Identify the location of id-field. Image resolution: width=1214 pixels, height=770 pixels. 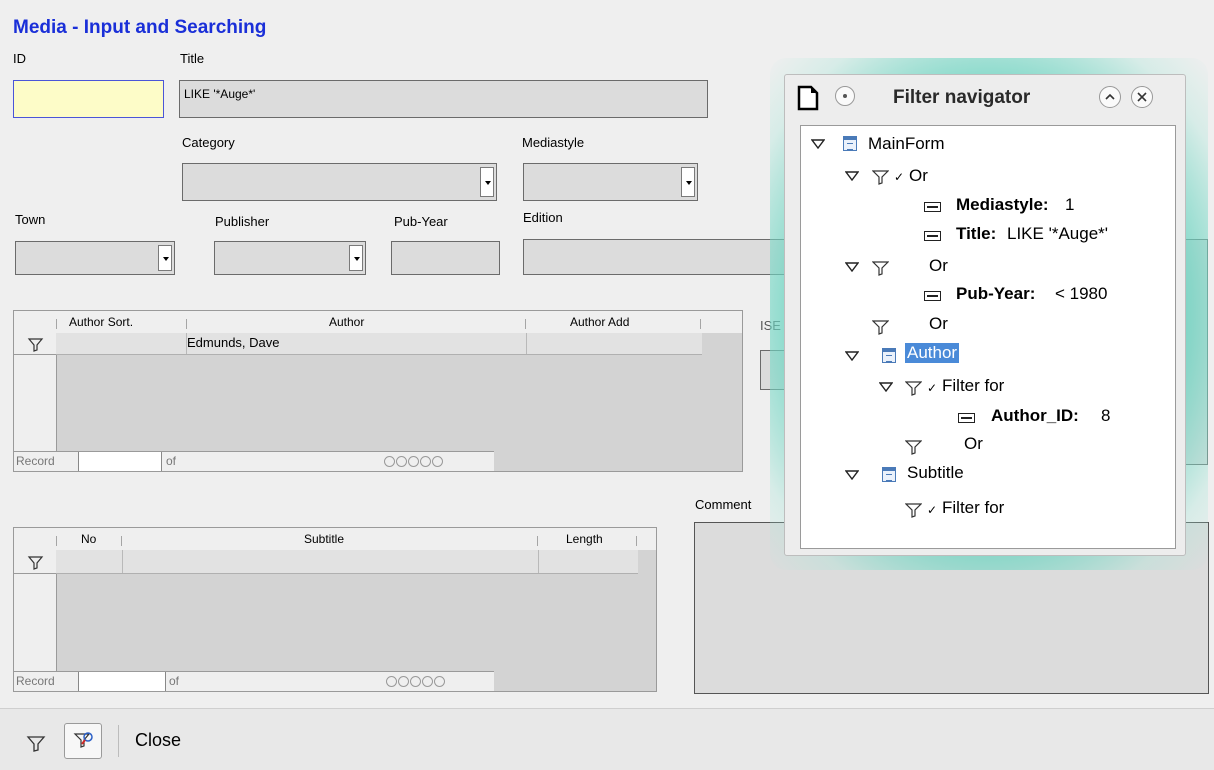
(88, 99).